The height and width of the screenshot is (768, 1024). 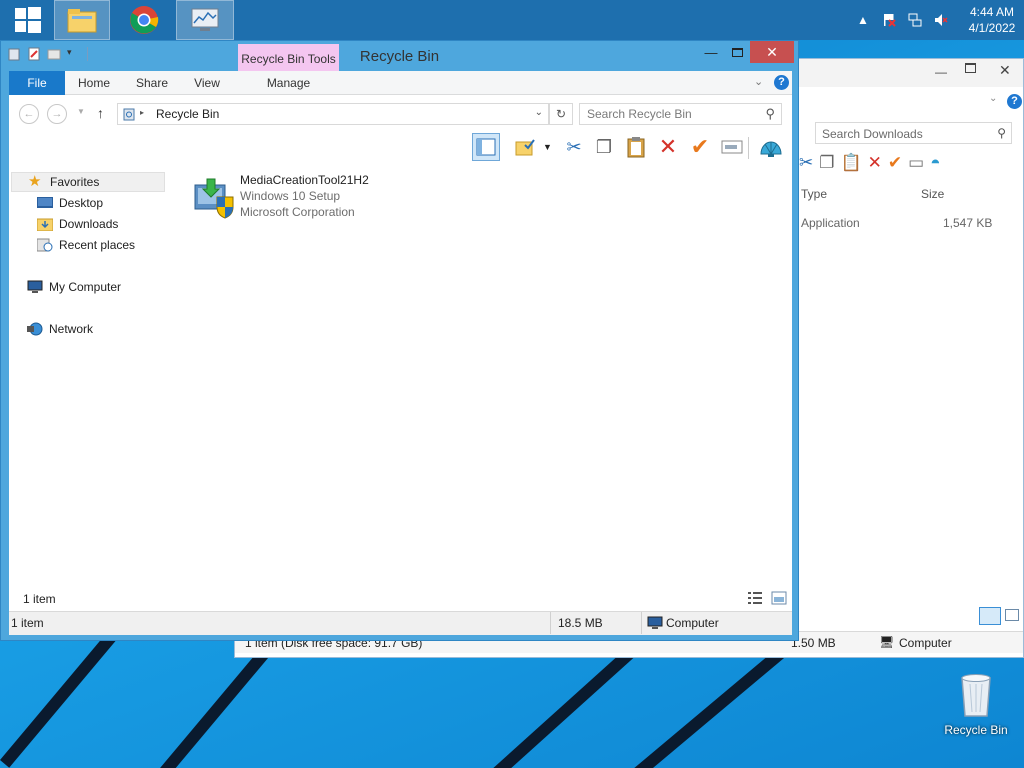 What do you see at coordinates (81, 111) in the screenshot?
I see `recent-locations-dropdown-icon: ▼` at bounding box center [81, 111].